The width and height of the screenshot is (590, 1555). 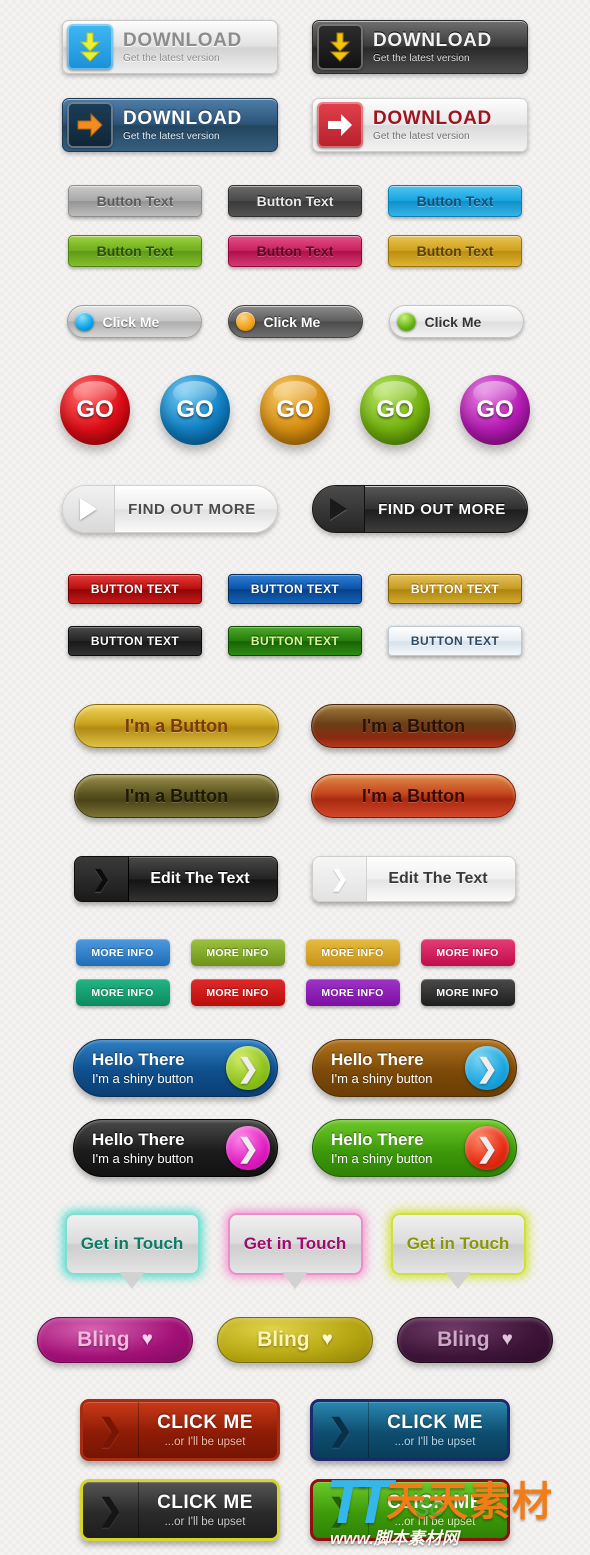 I want to click on button-text-green: Button Text, so click(x=135, y=251).